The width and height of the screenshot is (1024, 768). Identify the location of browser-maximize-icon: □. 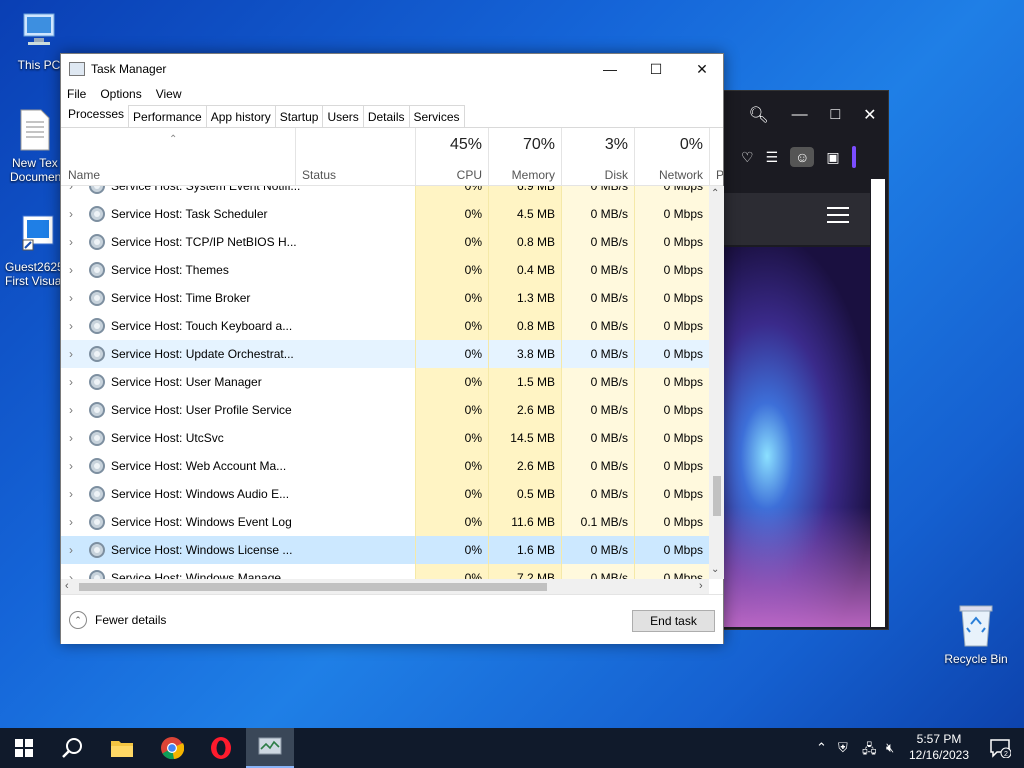
(836, 115).